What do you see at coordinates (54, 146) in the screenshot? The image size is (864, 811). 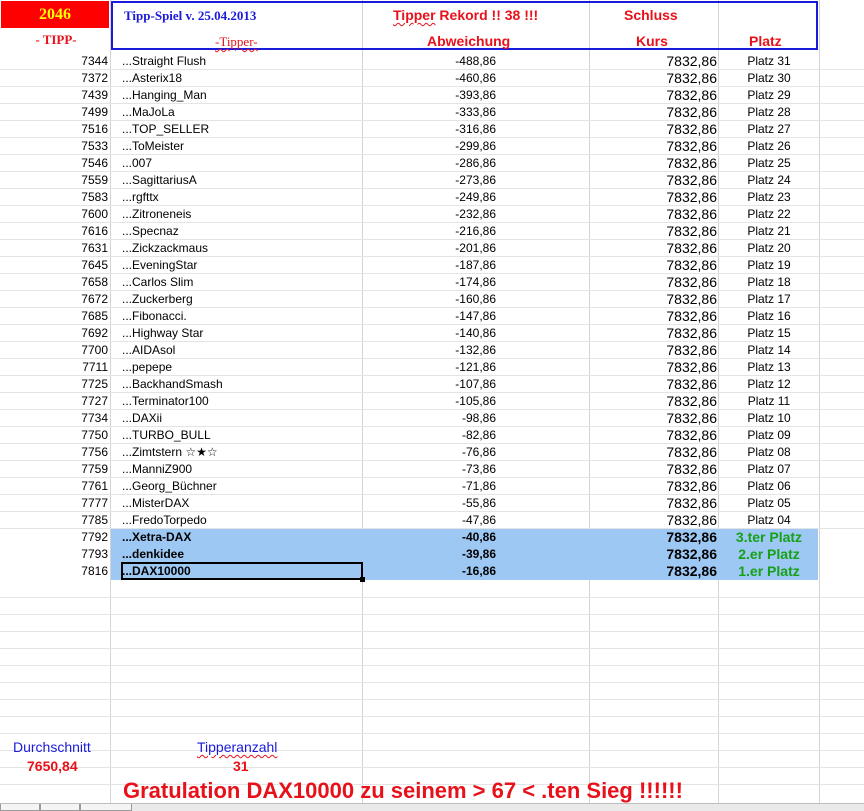 I see `cell-tipp: 7533` at bounding box center [54, 146].